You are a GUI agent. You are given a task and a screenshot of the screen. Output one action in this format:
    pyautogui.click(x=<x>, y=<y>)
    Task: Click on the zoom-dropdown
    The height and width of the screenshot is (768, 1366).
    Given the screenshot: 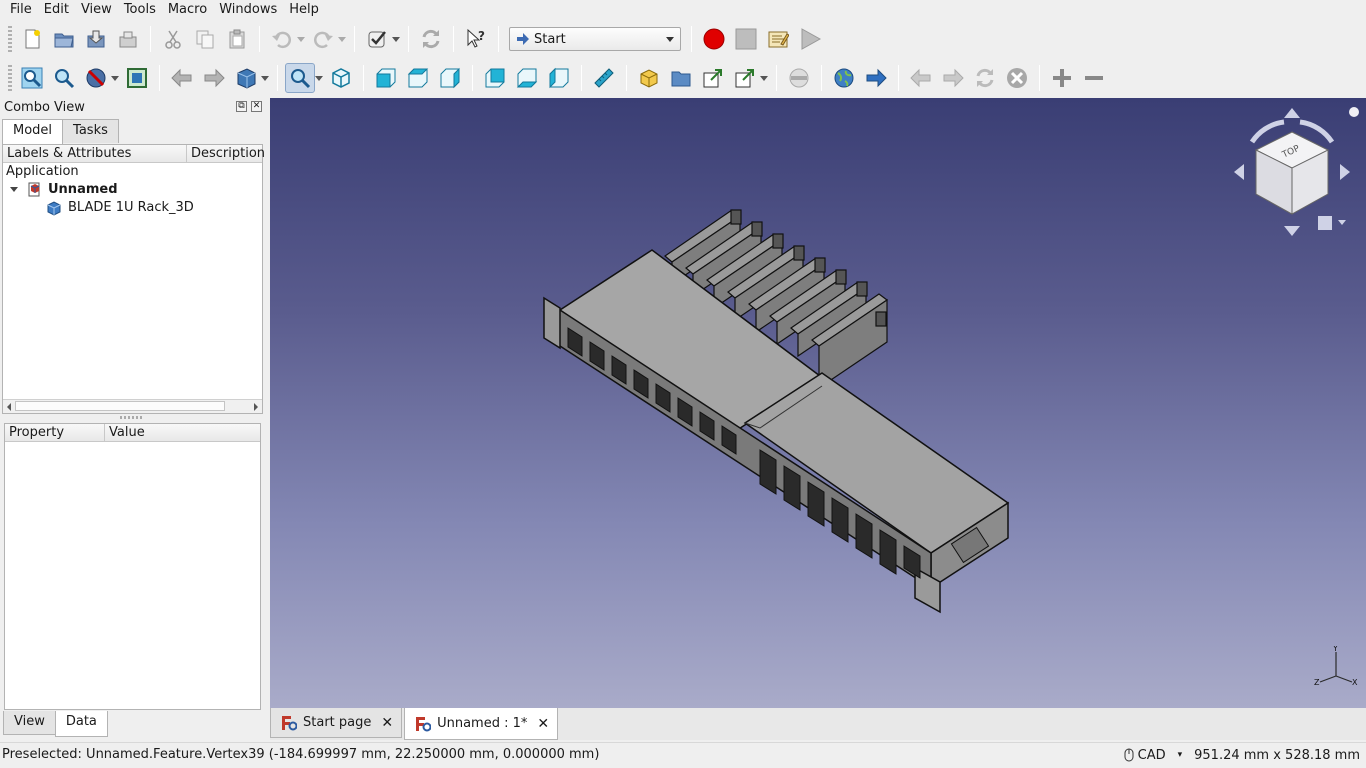 What is the action you would take?
    pyautogui.click(x=318, y=78)
    